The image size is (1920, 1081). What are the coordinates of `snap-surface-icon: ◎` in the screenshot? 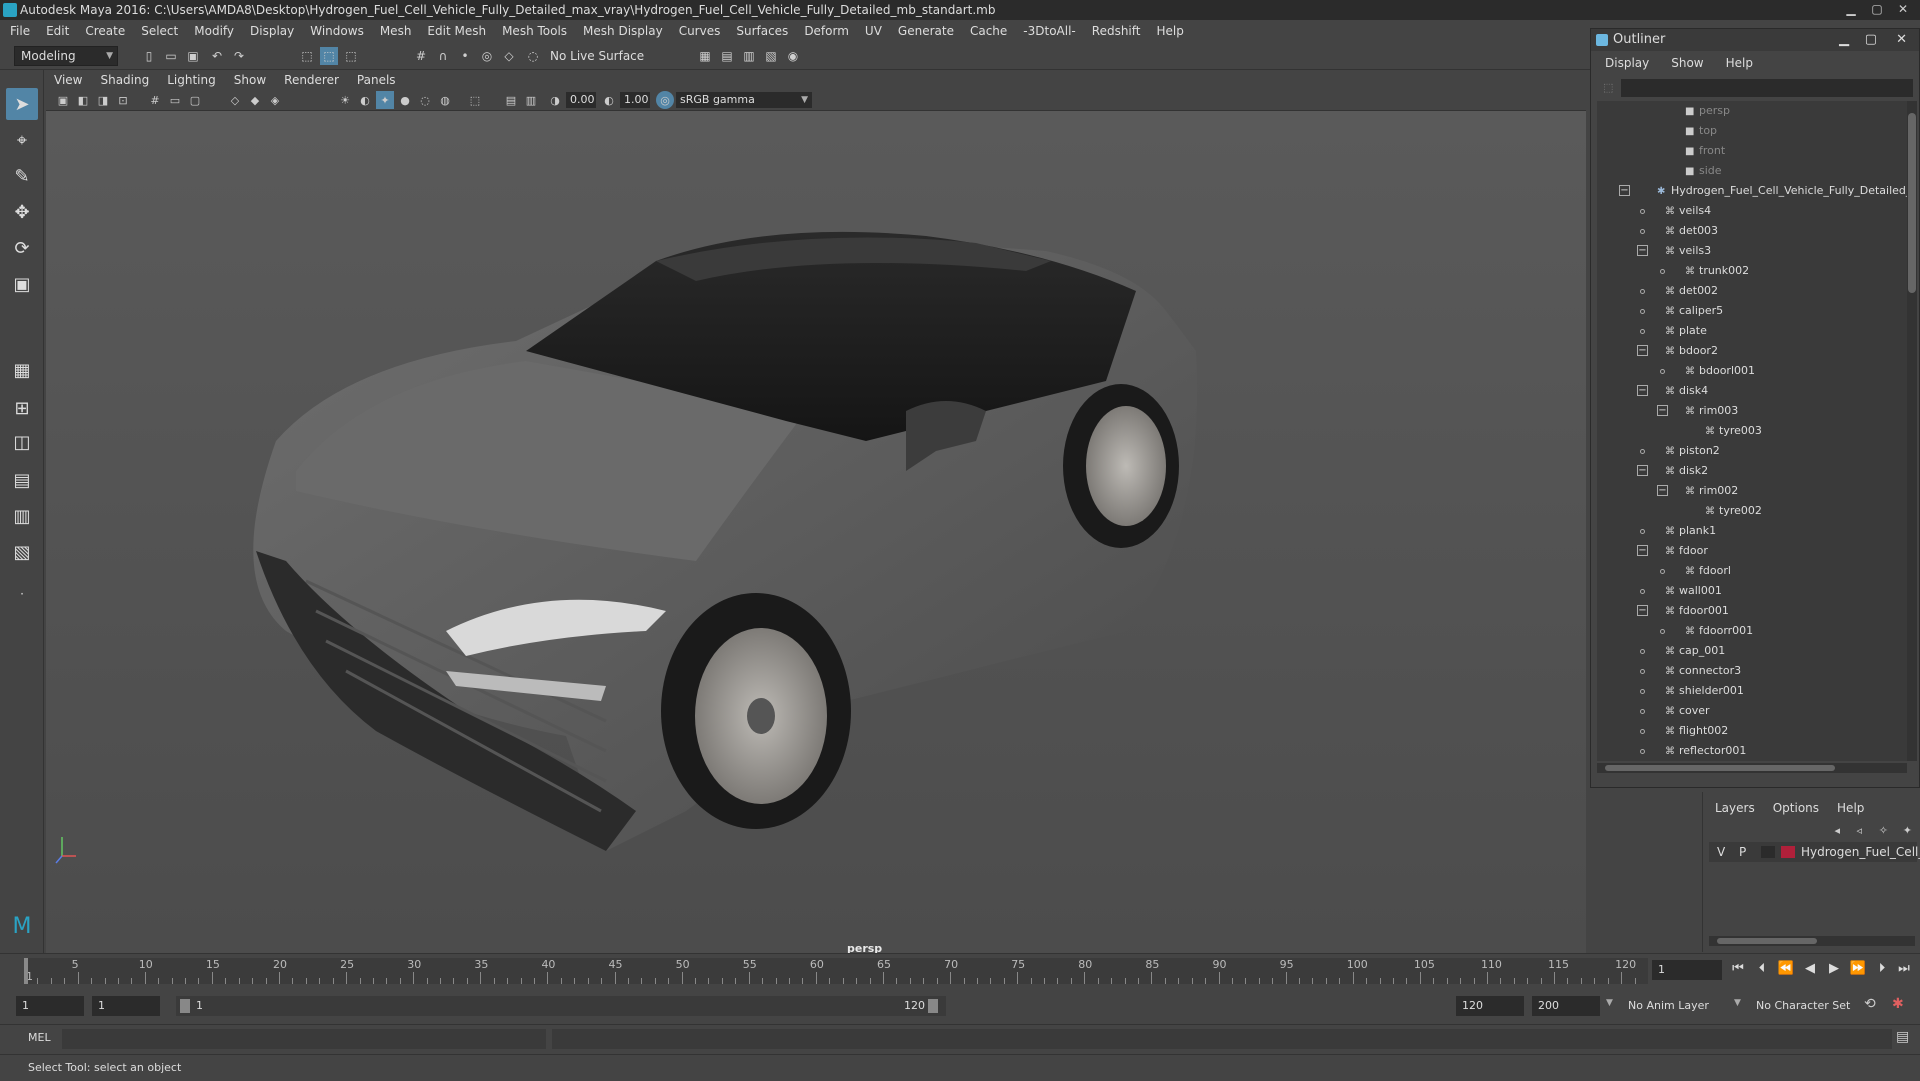 It's located at (487, 56).